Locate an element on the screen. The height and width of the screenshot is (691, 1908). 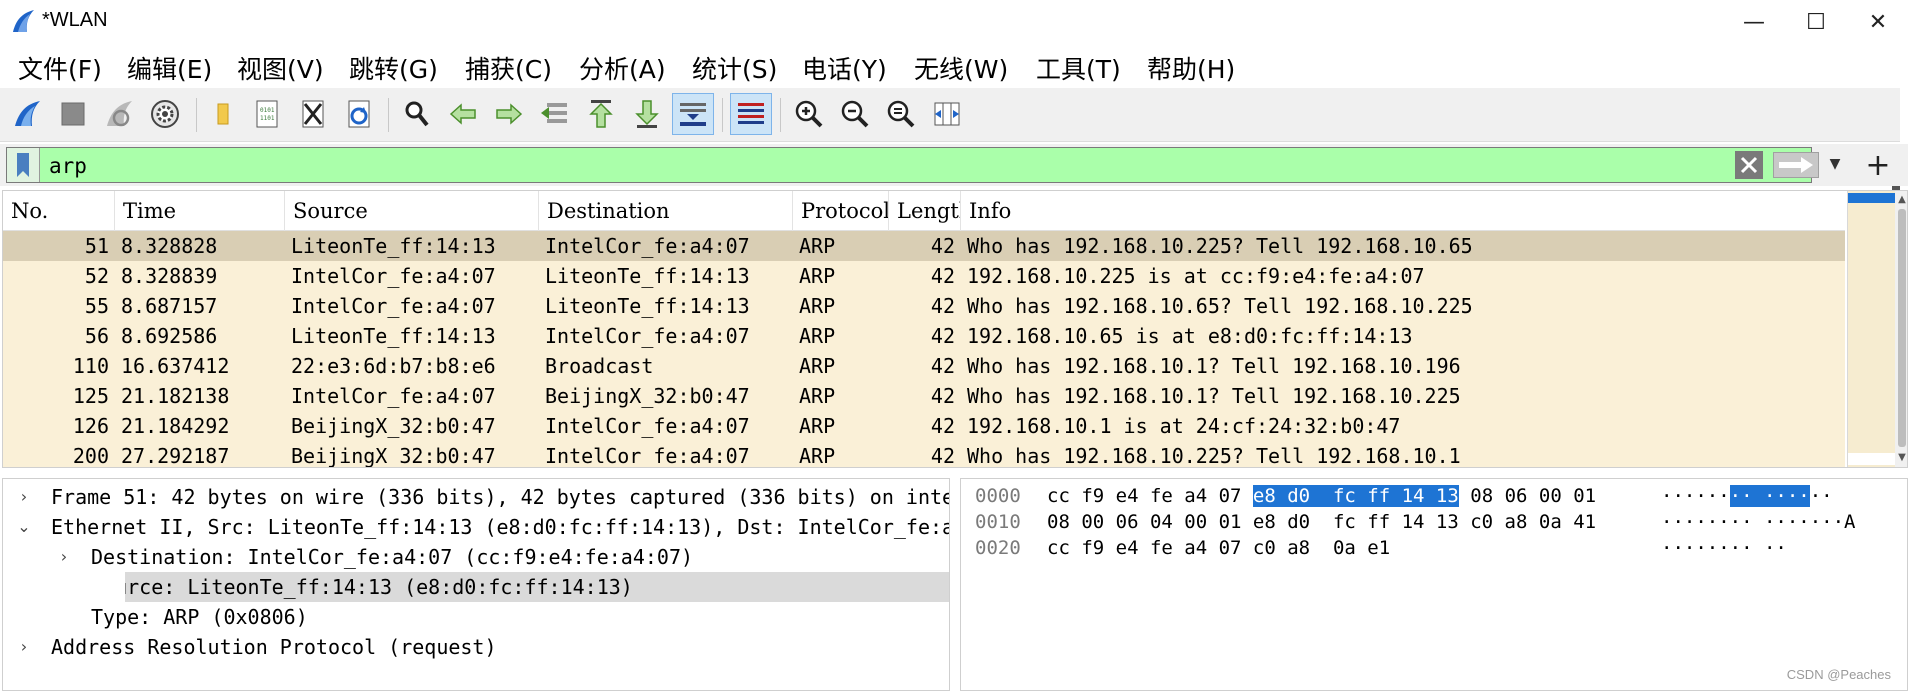
minimize-button: — is located at coordinates (1754, 22).